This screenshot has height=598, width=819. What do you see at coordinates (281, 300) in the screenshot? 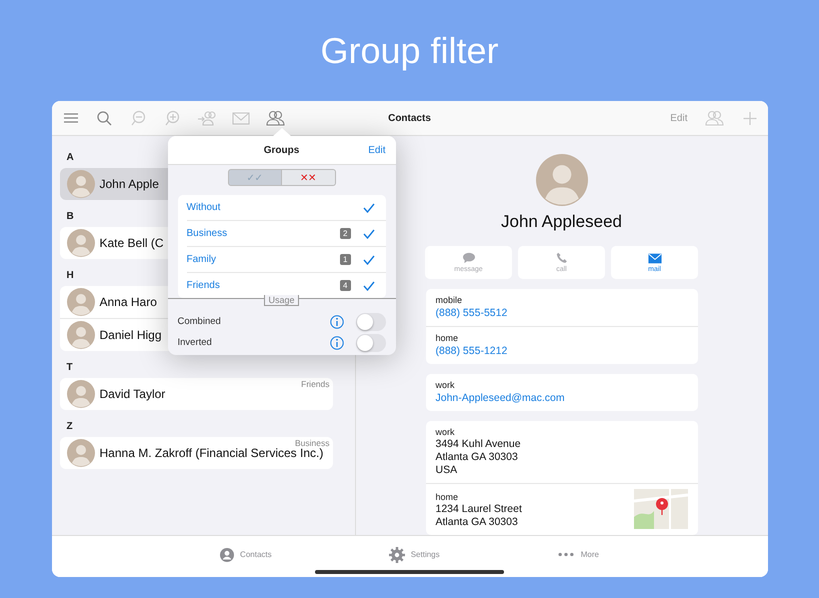
I see `usage-label: Usage` at bounding box center [281, 300].